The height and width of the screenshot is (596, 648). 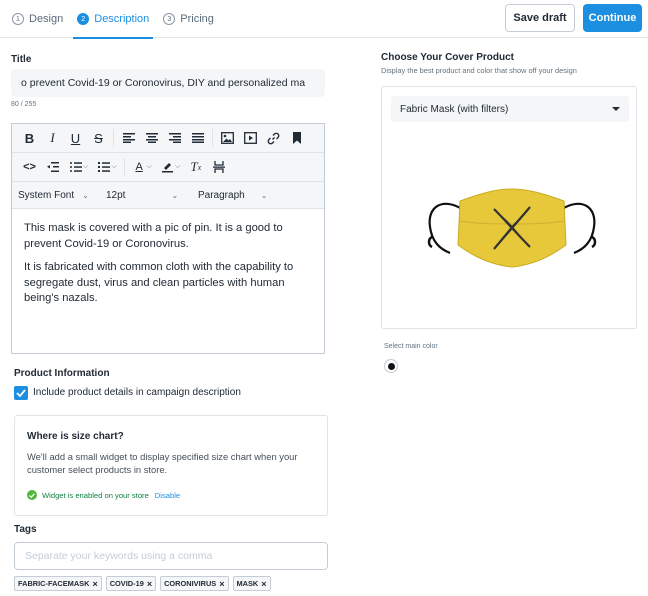 I want to click on align-justify-icon, so click(x=197, y=138).